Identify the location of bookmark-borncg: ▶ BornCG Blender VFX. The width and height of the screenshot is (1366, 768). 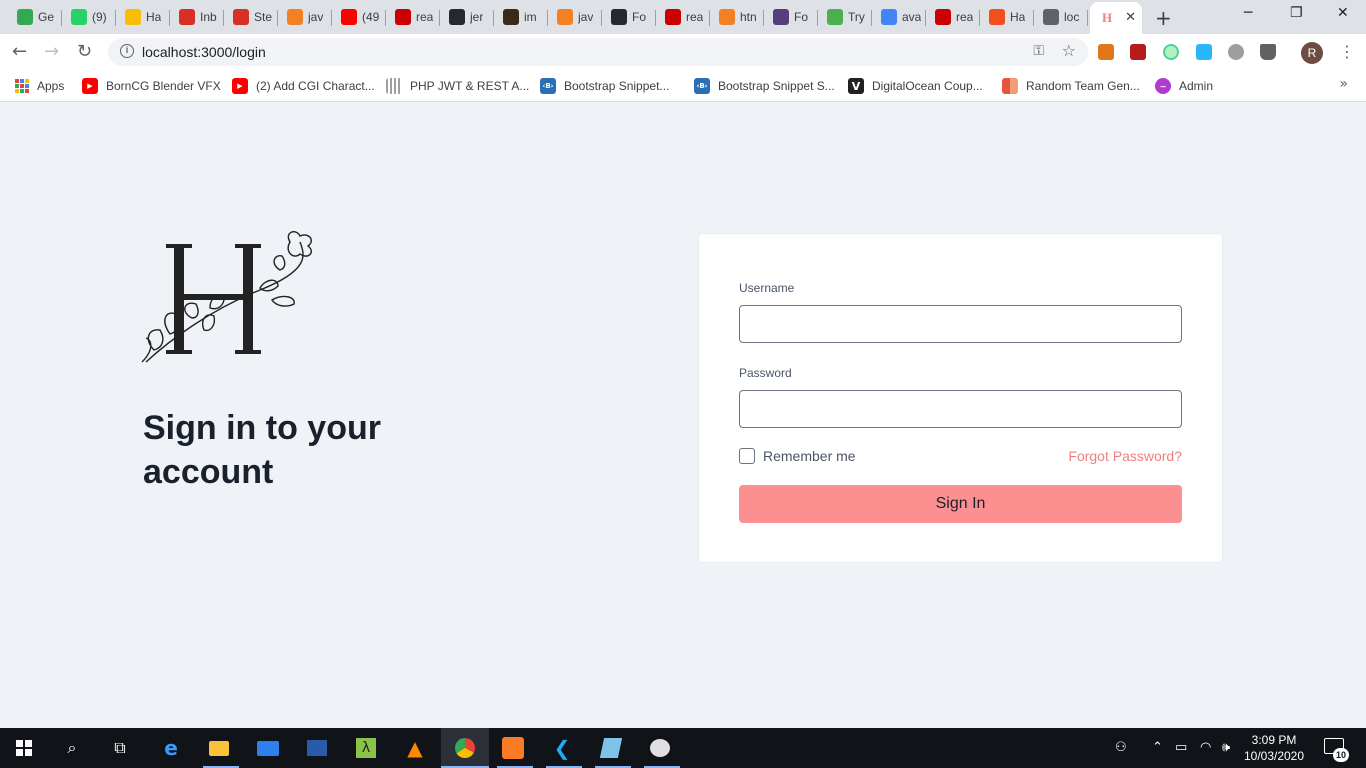
(151, 86).